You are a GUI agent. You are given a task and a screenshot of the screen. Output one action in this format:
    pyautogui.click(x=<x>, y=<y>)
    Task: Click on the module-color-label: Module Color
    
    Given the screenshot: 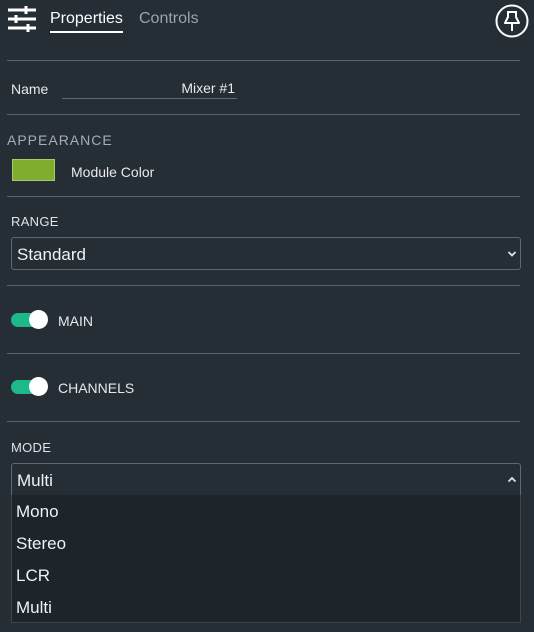 What is the action you would take?
    pyautogui.click(x=113, y=172)
    